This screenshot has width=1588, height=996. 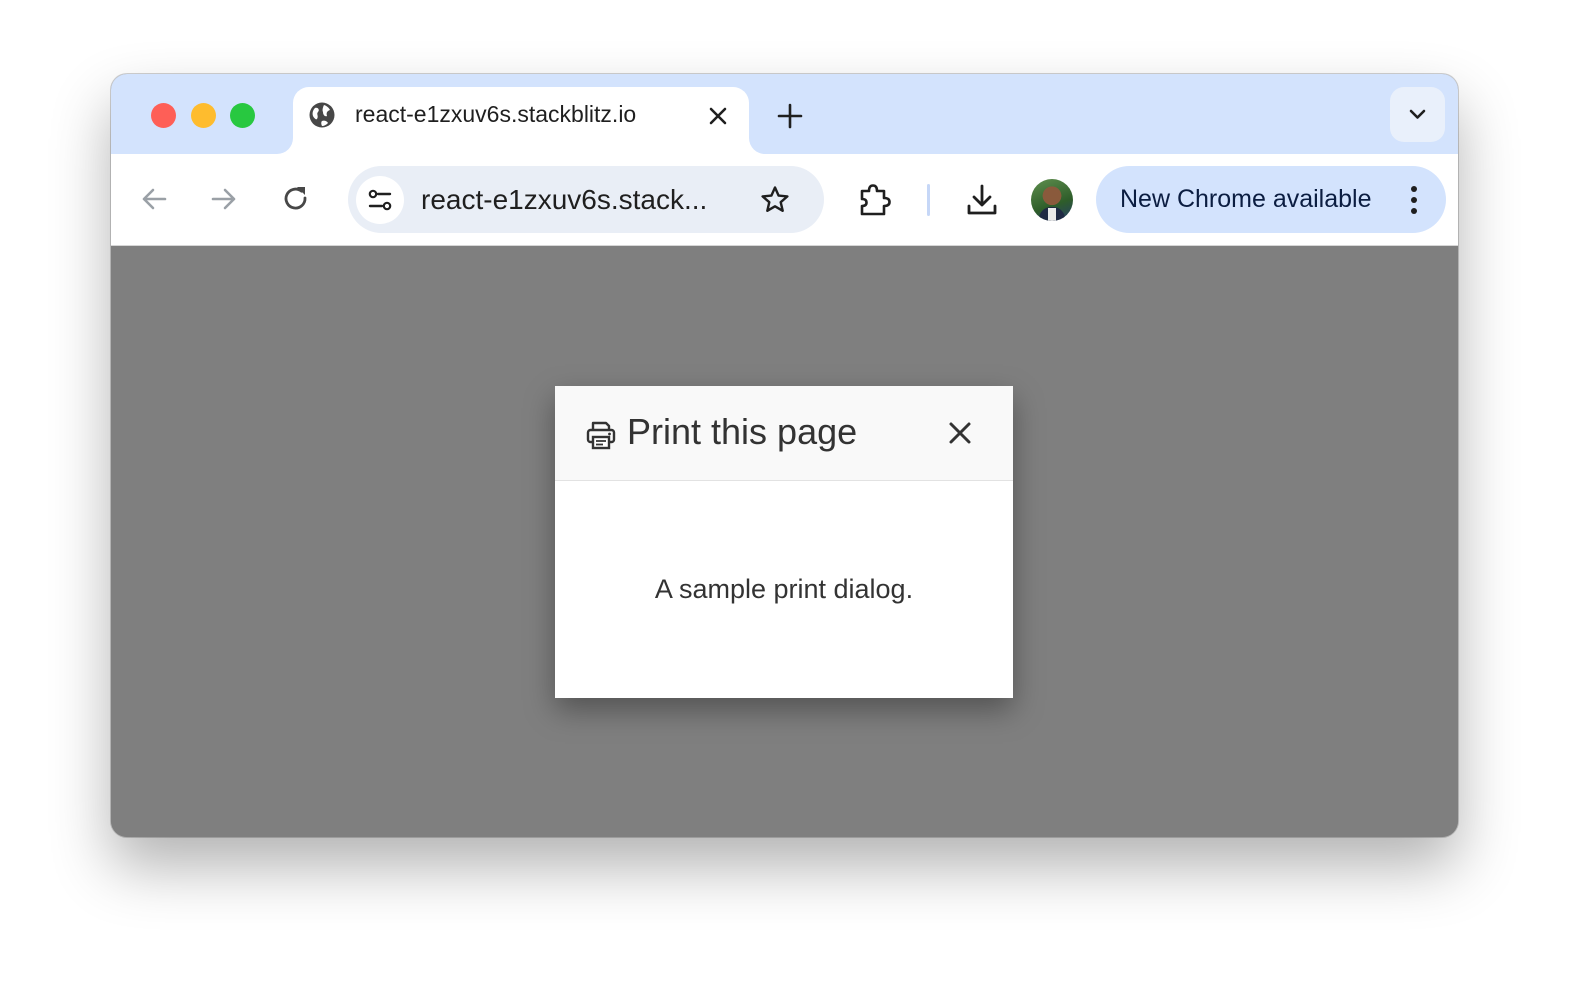 What do you see at coordinates (242, 115) in the screenshot?
I see `maximize-window-button` at bounding box center [242, 115].